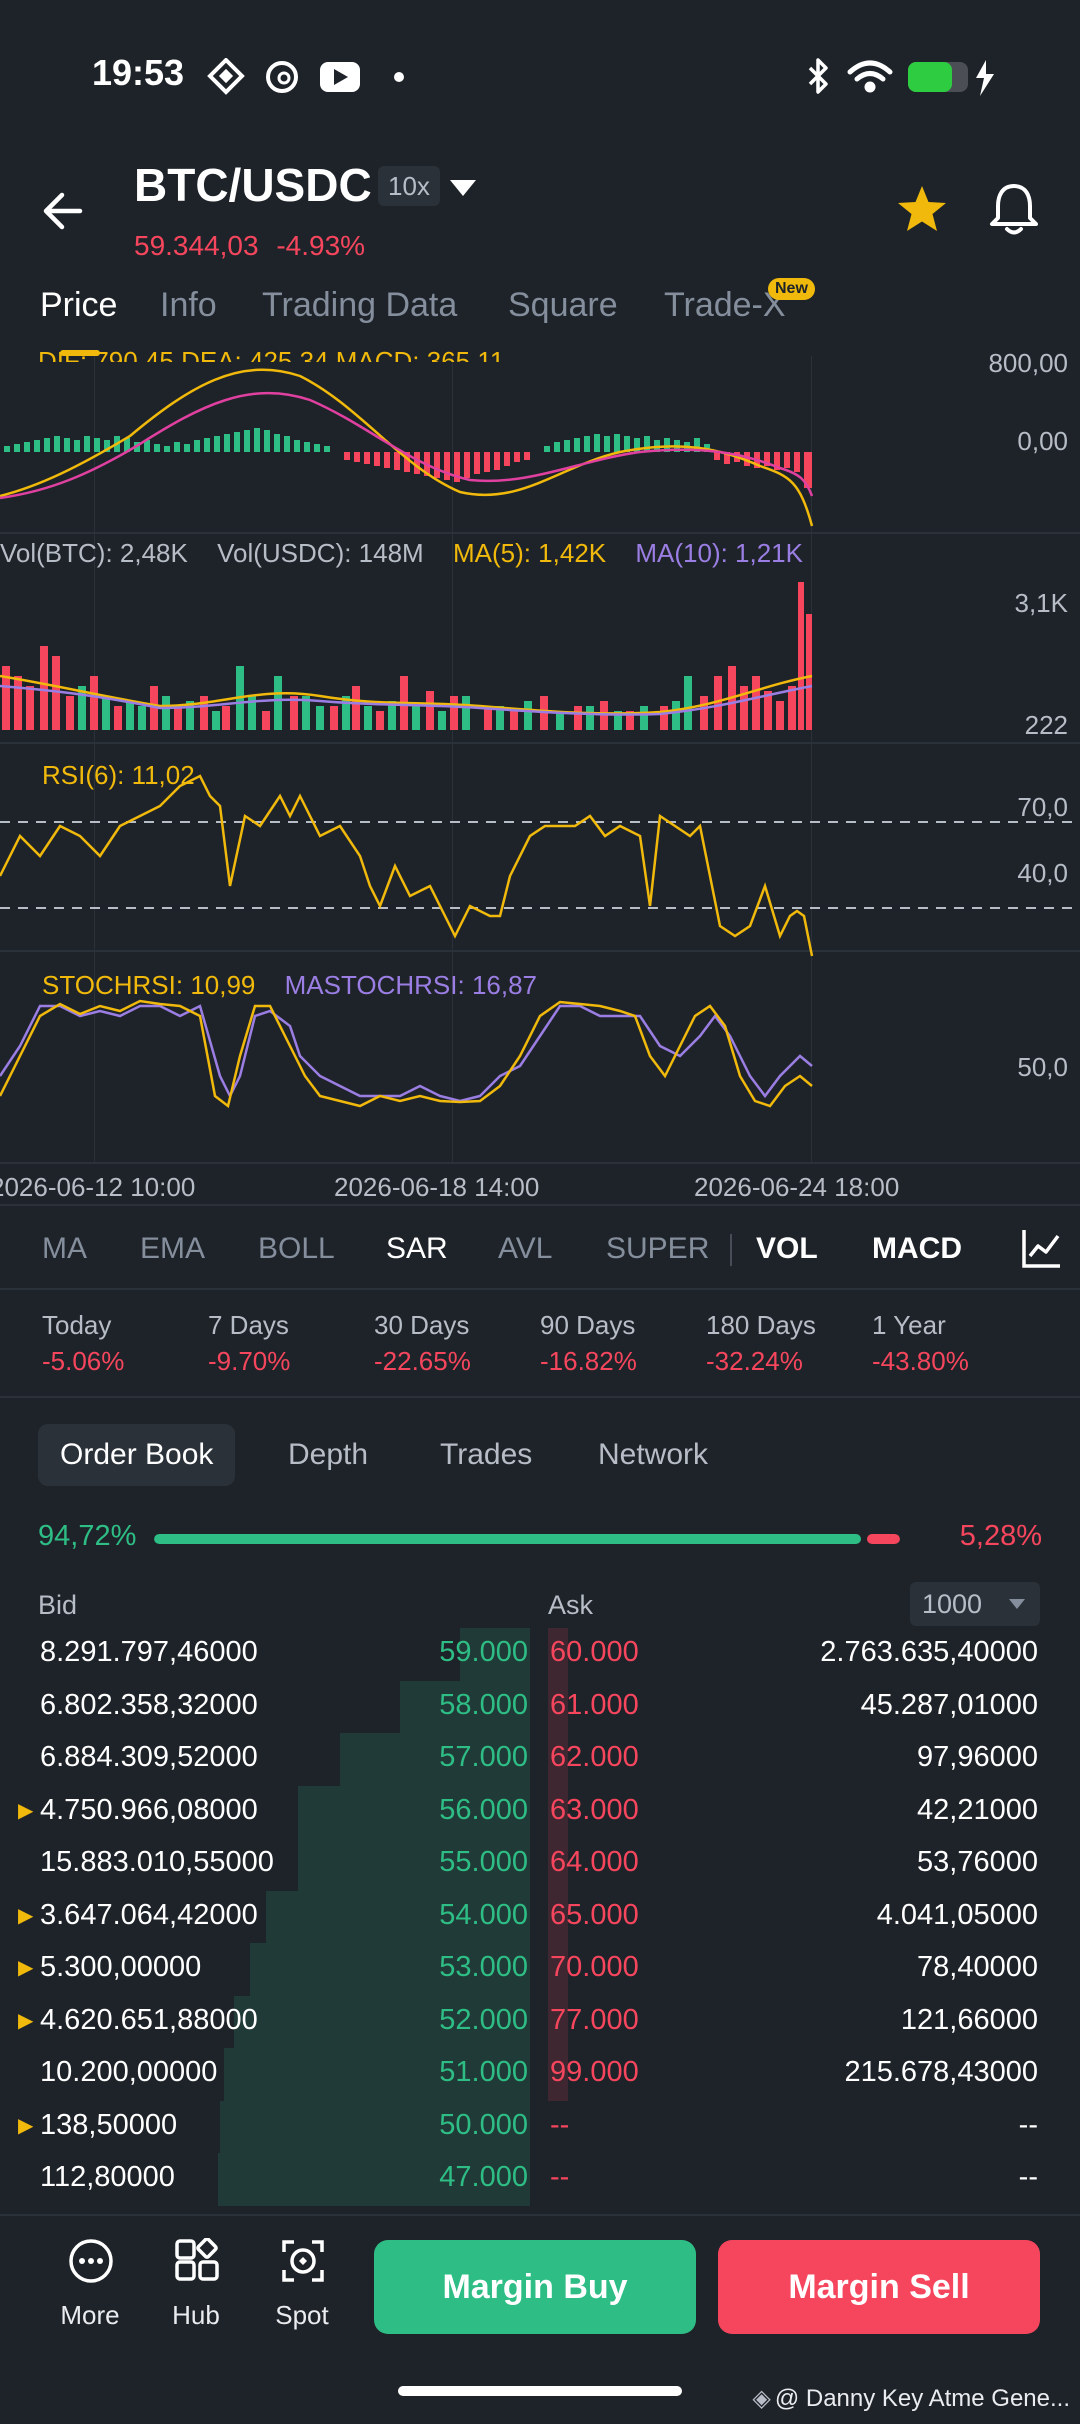  Describe the element at coordinates (463, 188) in the screenshot. I see `pair-dropdown-icon` at that location.